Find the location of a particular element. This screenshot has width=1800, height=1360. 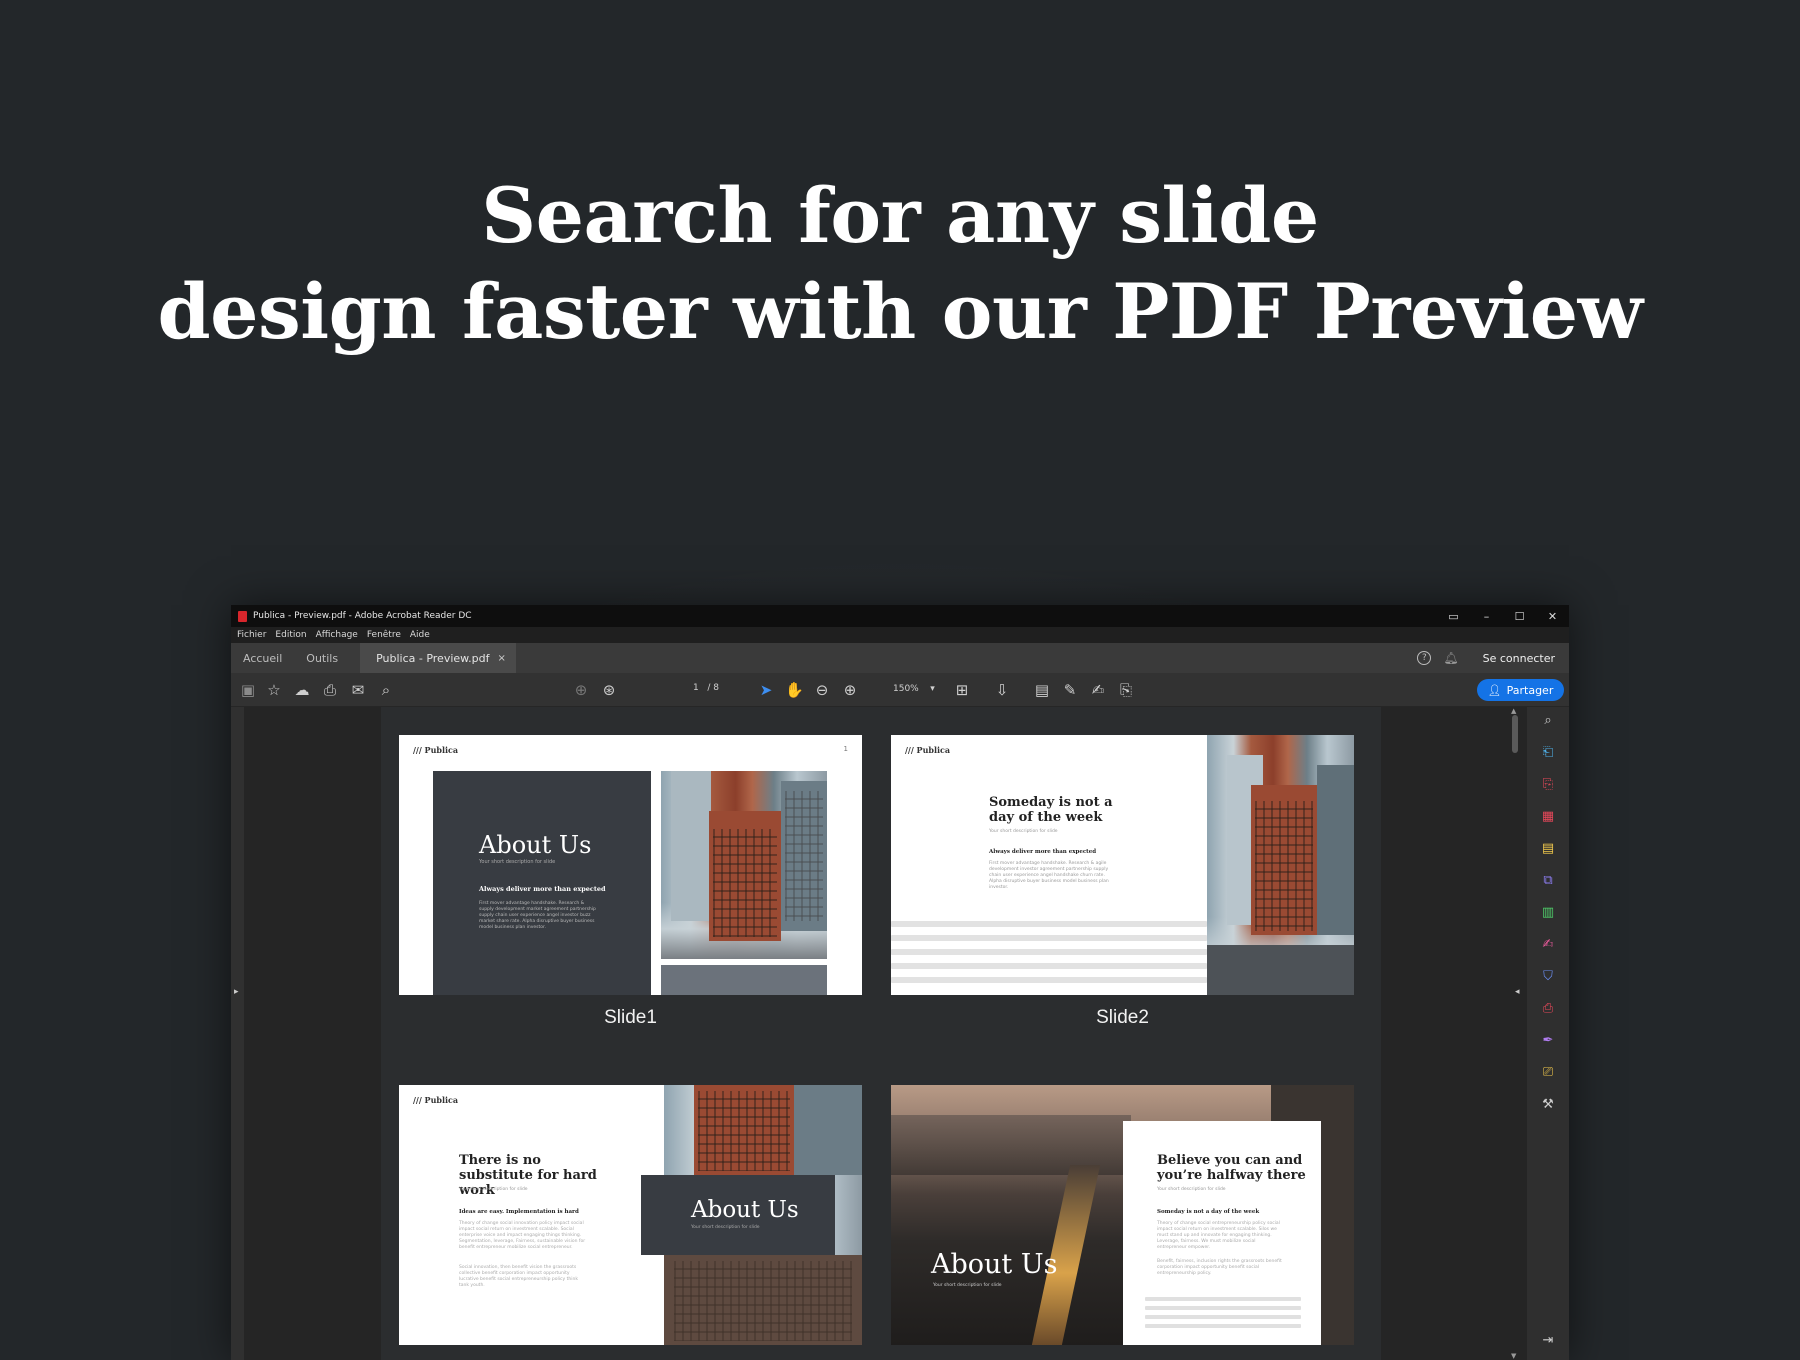

cloud-upload-icon: ☁ is located at coordinates (302, 690).